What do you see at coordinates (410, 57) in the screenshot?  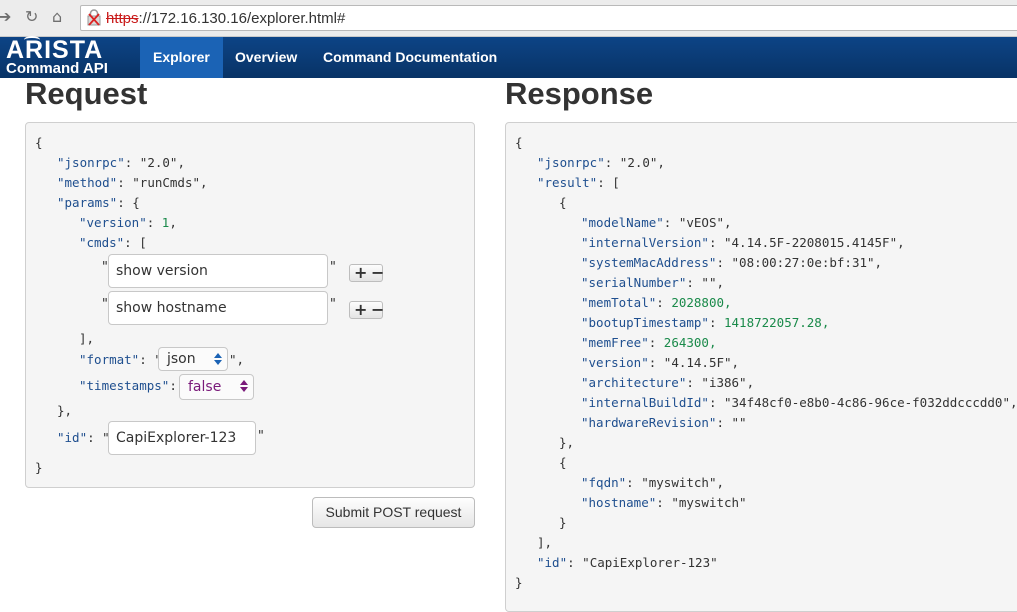 I see `nav-command-documentation: Command Documentation` at bounding box center [410, 57].